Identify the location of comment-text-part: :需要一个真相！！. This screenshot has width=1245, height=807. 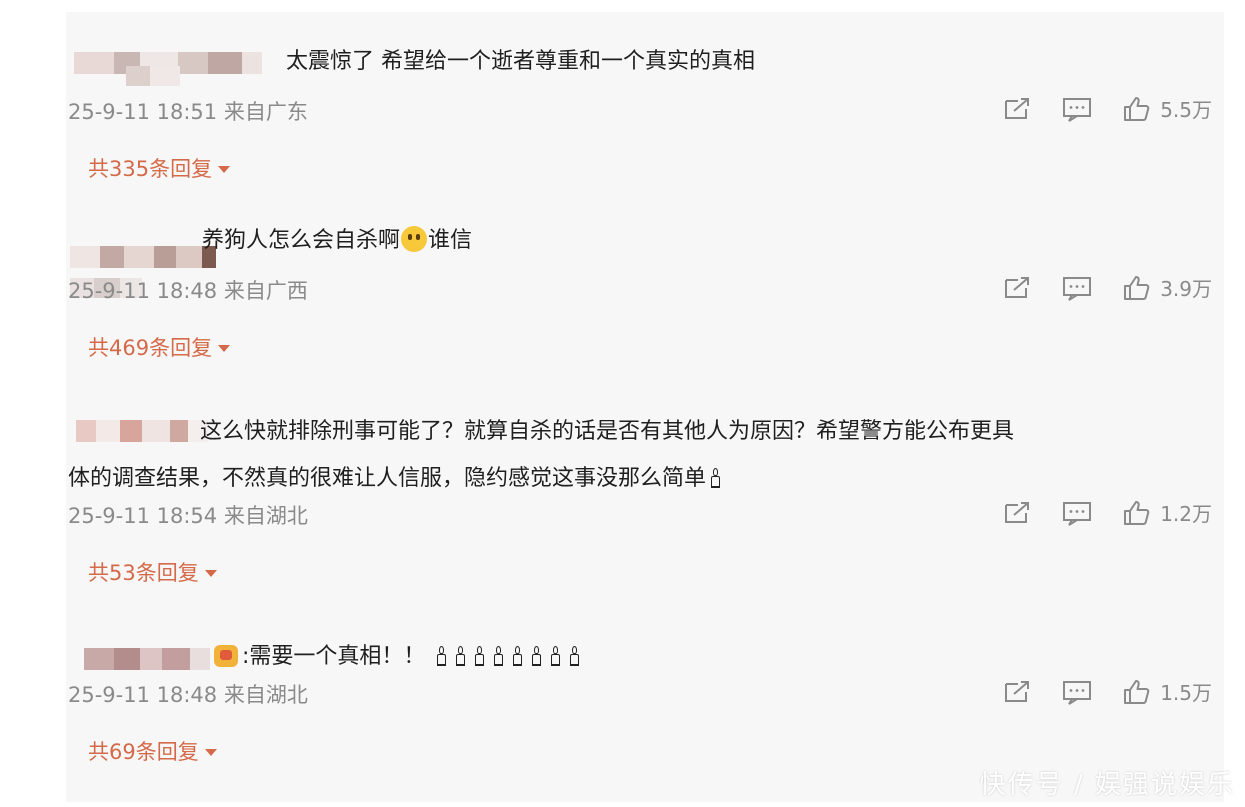
(334, 656).